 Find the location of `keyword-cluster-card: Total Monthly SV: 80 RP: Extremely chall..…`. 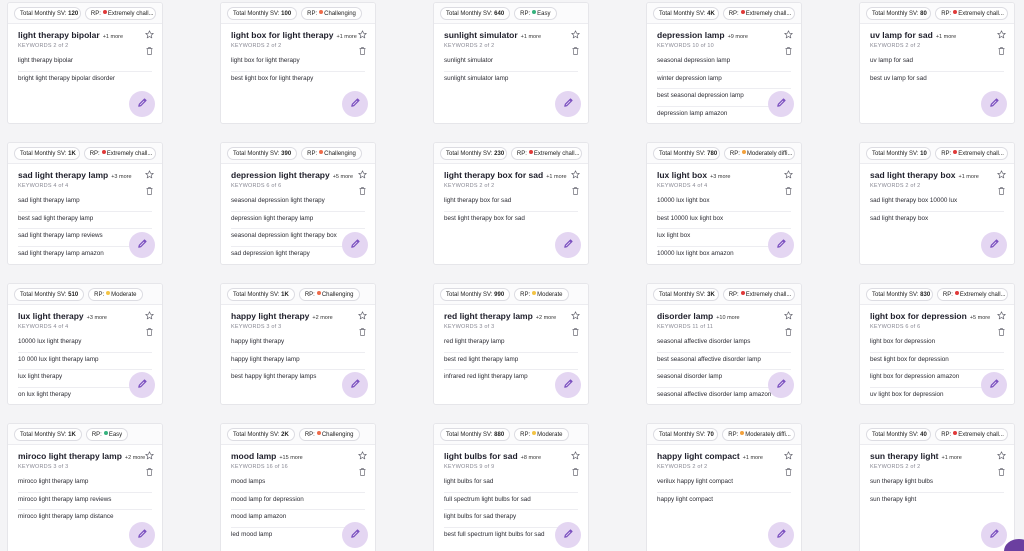

keyword-cluster-card: Total Monthly SV: 80 RP: Extremely chall..… is located at coordinates (937, 63).